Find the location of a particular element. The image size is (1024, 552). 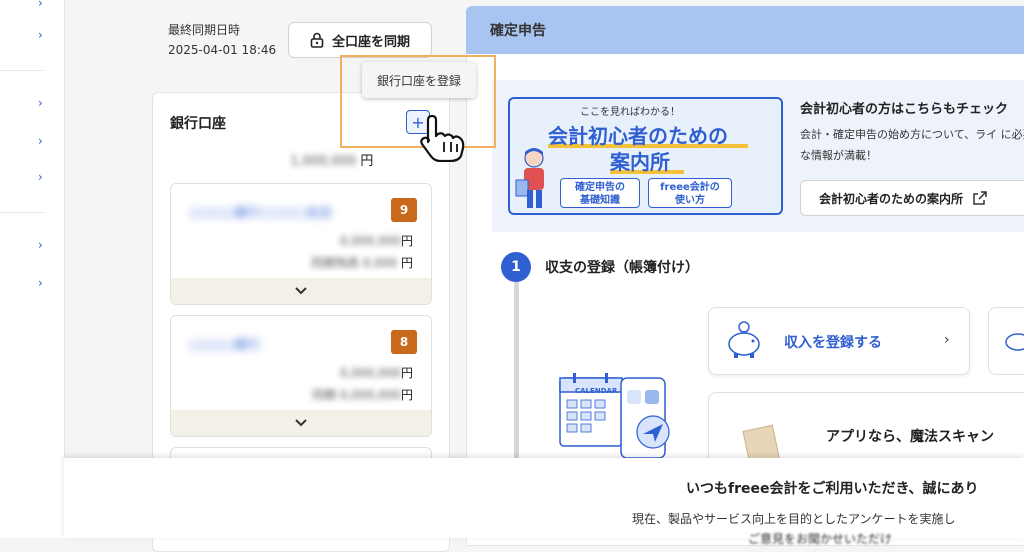

hand-pointer-cursor-icon is located at coordinates (442, 138).